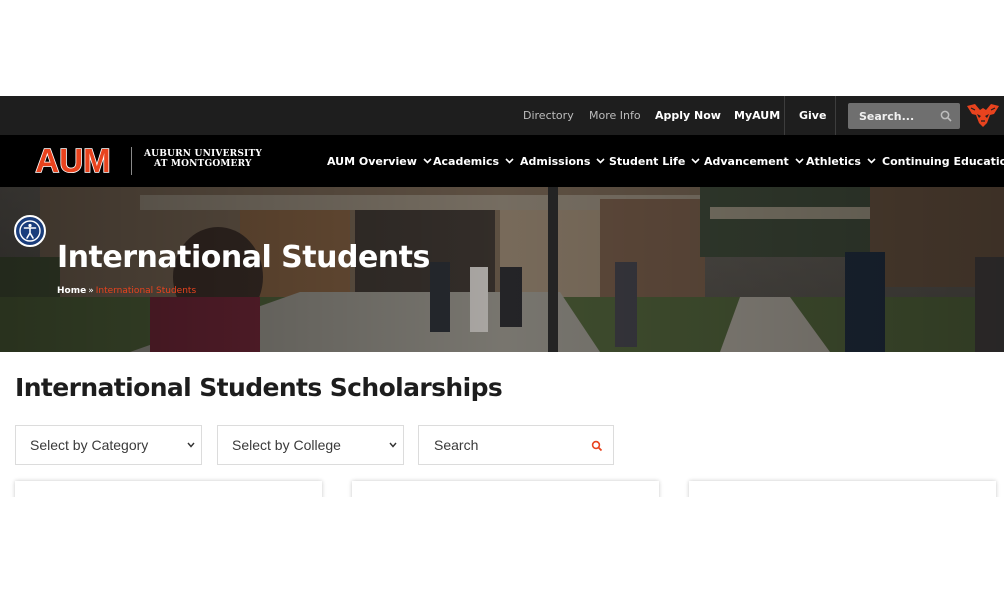  What do you see at coordinates (833, 161) in the screenshot?
I see `nav-label: Athletics` at bounding box center [833, 161].